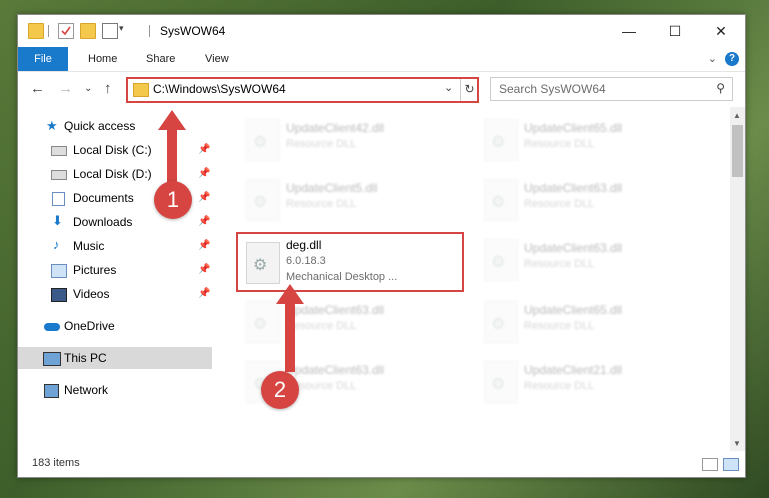  Describe the element at coordinates (173, 200) in the screenshot. I see `step-marker-1: 1` at that location.